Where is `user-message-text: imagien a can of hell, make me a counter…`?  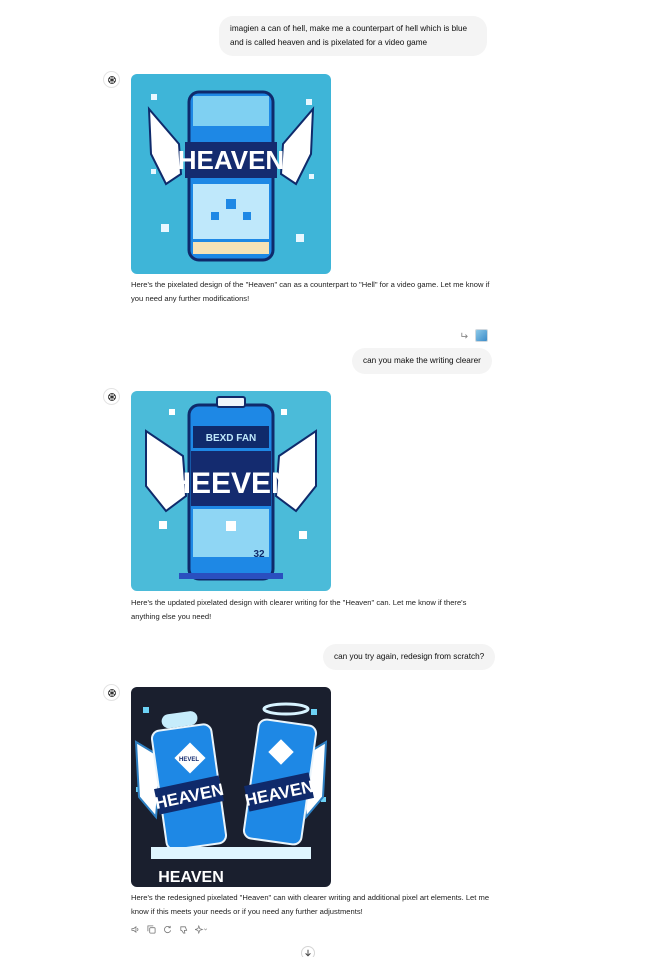 user-message-text: imagien a can of hell, make me a counter… is located at coordinates (349, 35).